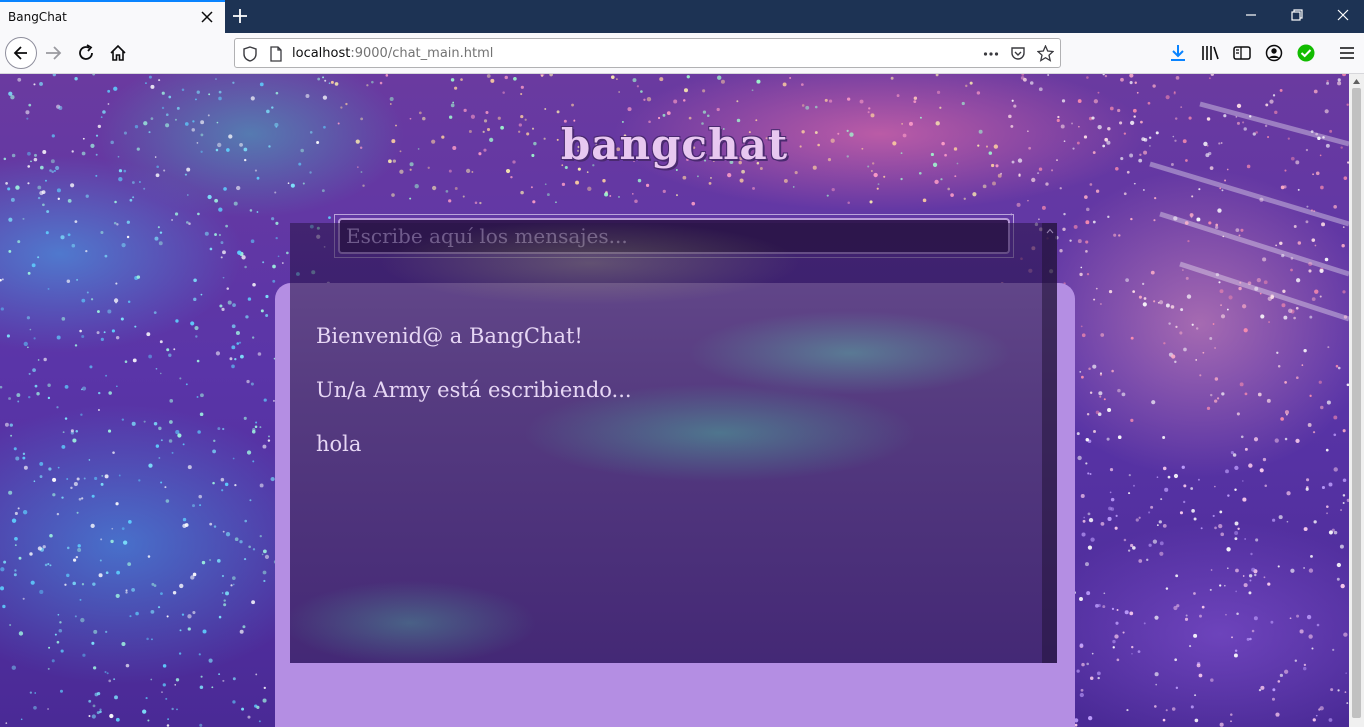 The width and height of the screenshot is (1364, 727). I want to click on reload-icon, so click(86, 53).